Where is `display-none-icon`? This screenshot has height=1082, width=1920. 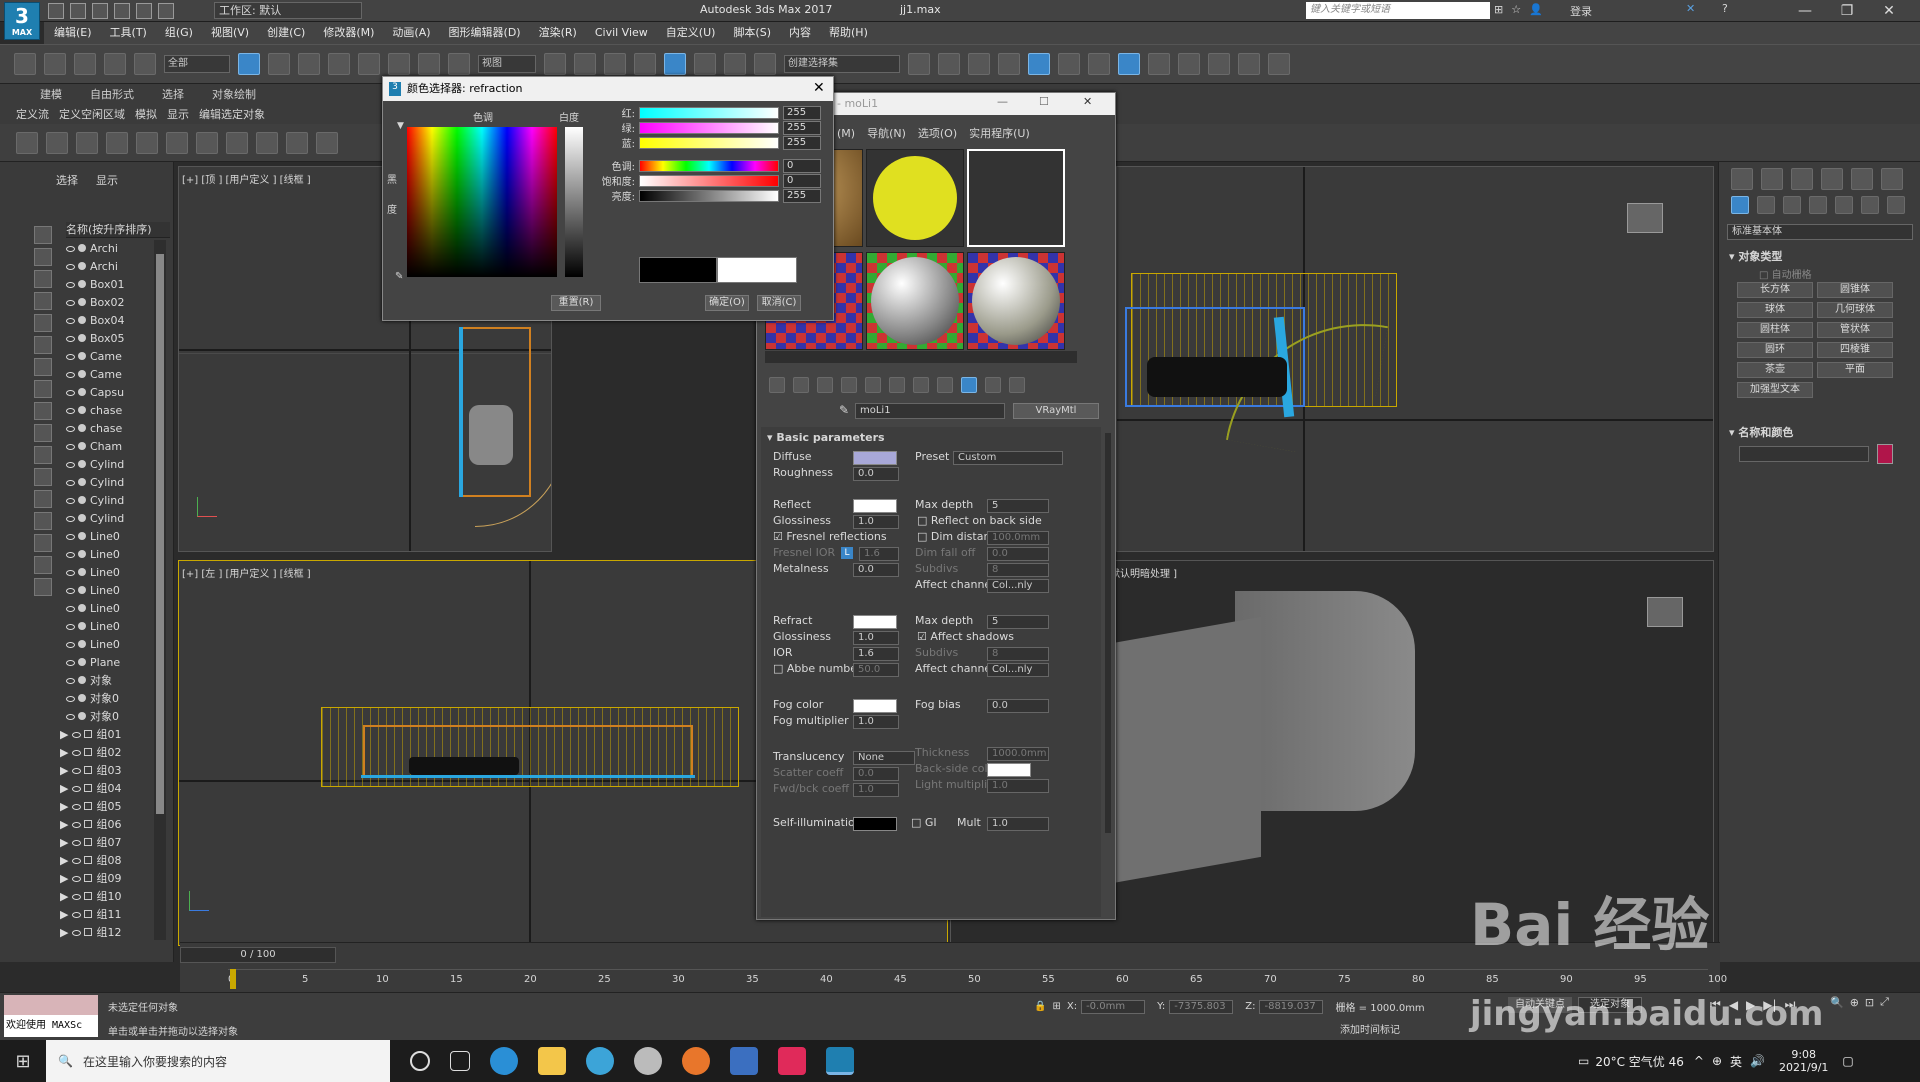 display-none-icon is located at coordinates (43, 521).